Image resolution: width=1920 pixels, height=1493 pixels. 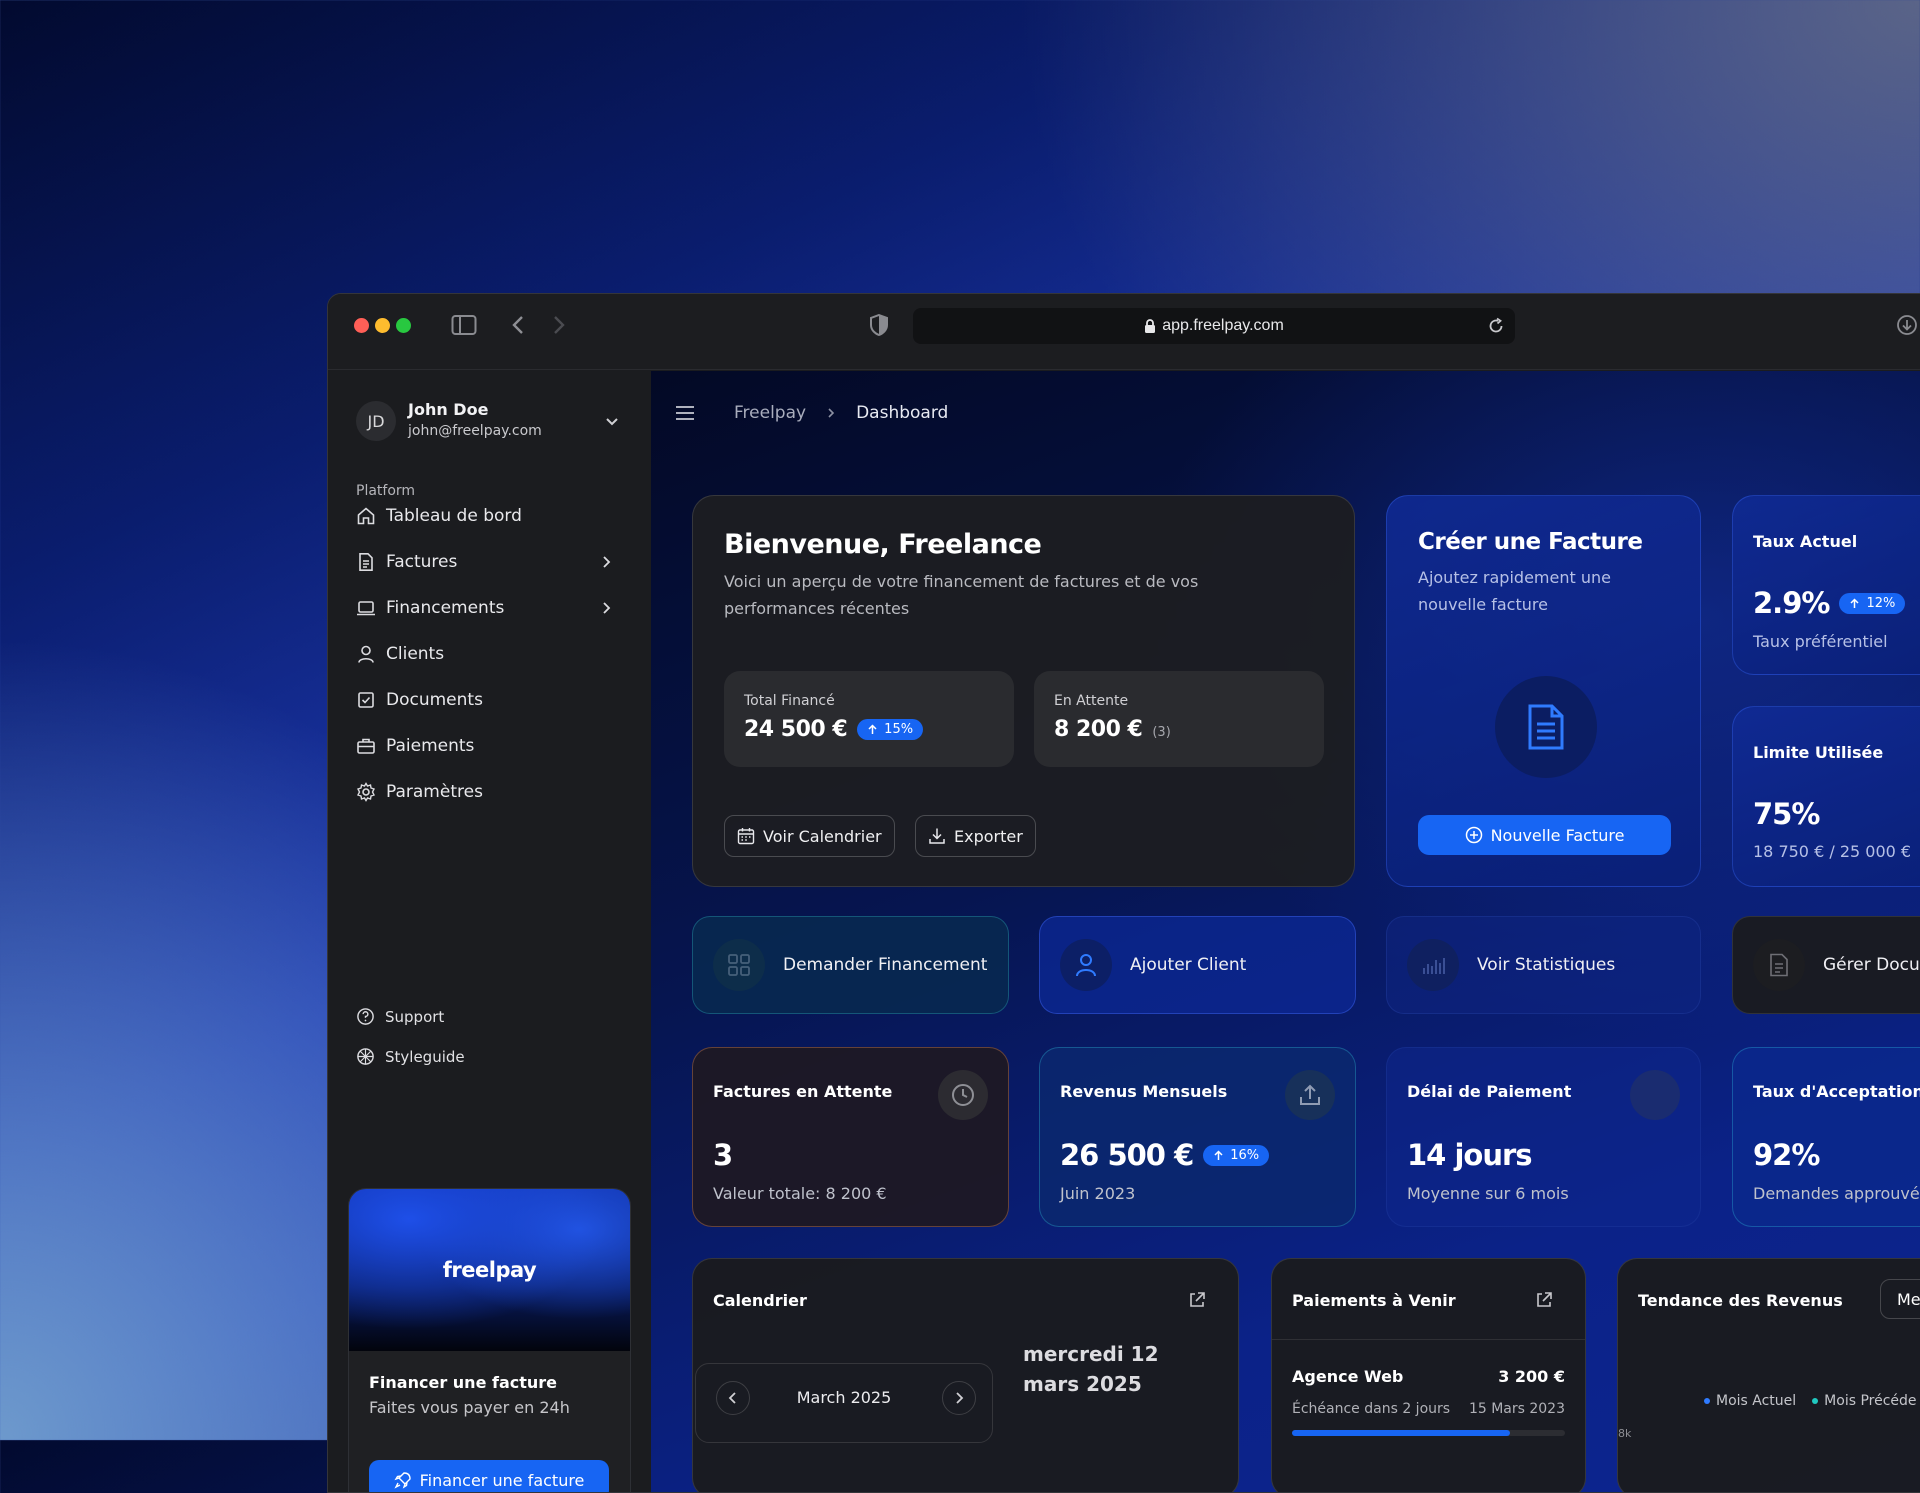 What do you see at coordinates (434, 792) in the screenshot?
I see `sidebar-item-label: Paramètres` at bounding box center [434, 792].